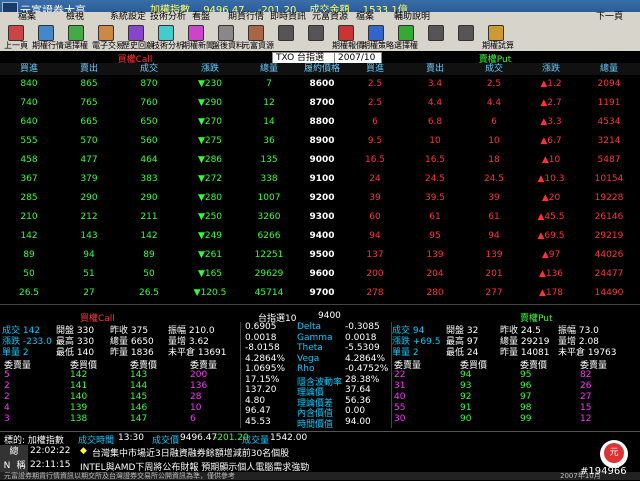 The image size is (640, 481). What do you see at coordinates (168, 37) in the screenshot?
I see `toolbar-button-5: 技術分析` at bounding box center [168, 37].